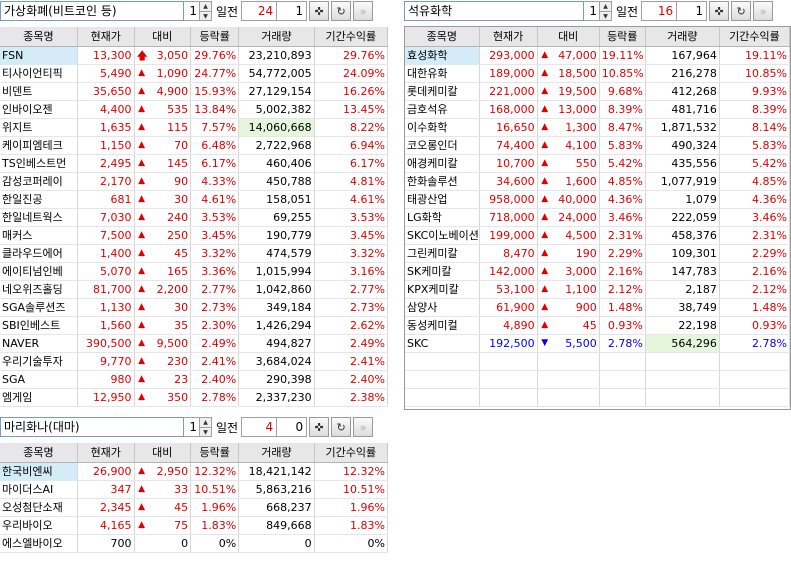  I want to click on table-row: LG화학 718,000 ▲ 24,000 3.46% 222,059 3.46%, so click(598, 217).